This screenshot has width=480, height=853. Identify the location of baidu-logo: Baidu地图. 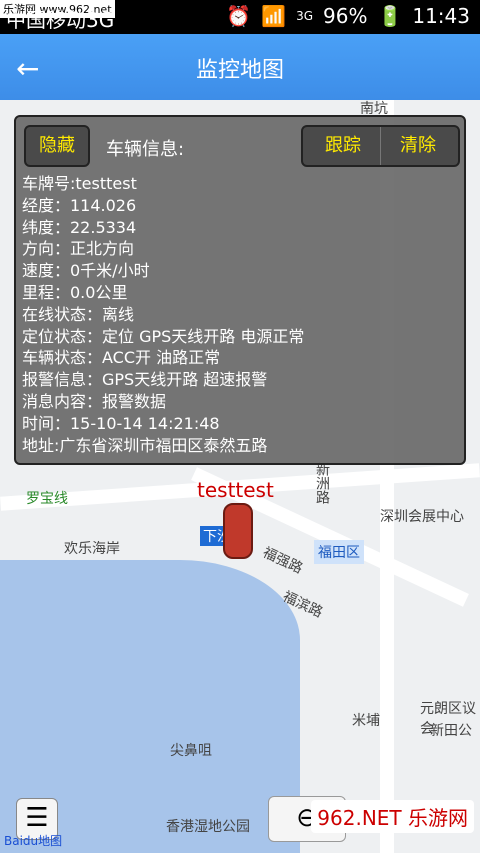
(33, 841).